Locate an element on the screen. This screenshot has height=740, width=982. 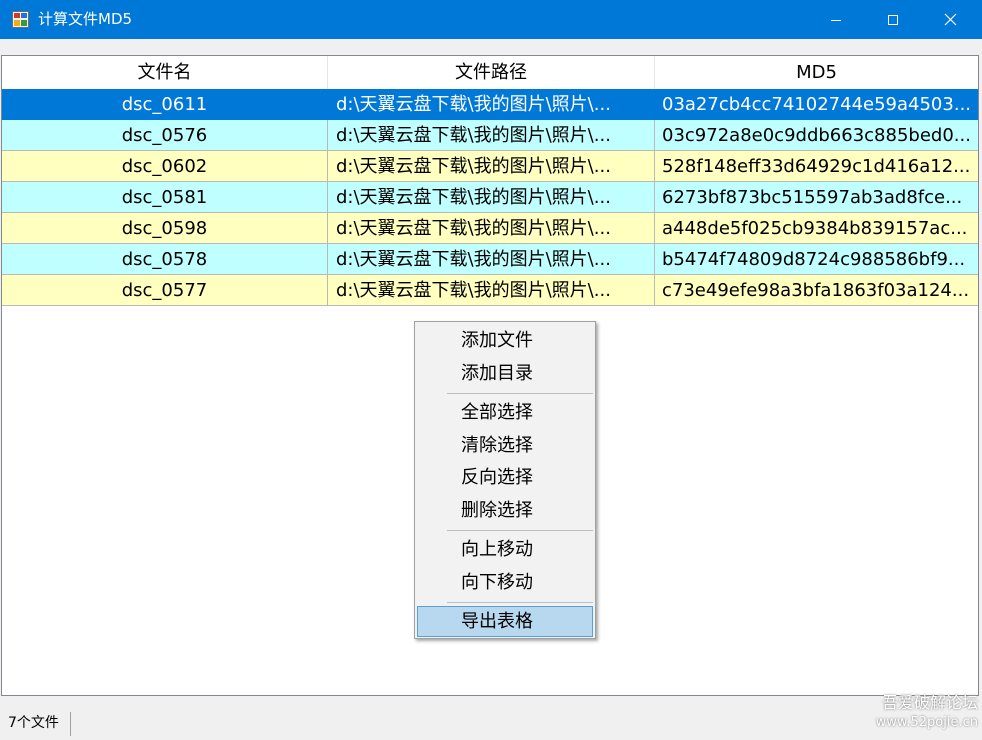
menu-item: 向下移动 is located at coordinates (505, 582).